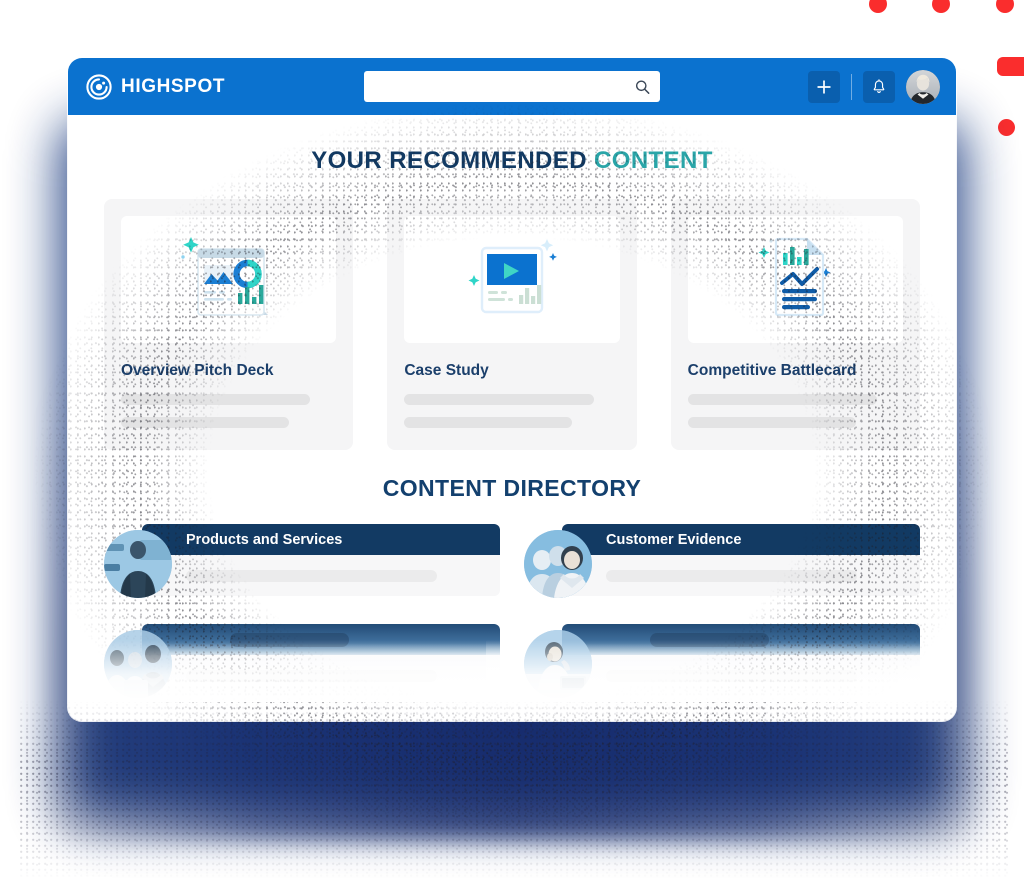  What do you see at coordinates (512, 145) in the screenshot?
I see `page-title: YOUR RECOMMENDED CONTENT` at bounding box center [512, 145].